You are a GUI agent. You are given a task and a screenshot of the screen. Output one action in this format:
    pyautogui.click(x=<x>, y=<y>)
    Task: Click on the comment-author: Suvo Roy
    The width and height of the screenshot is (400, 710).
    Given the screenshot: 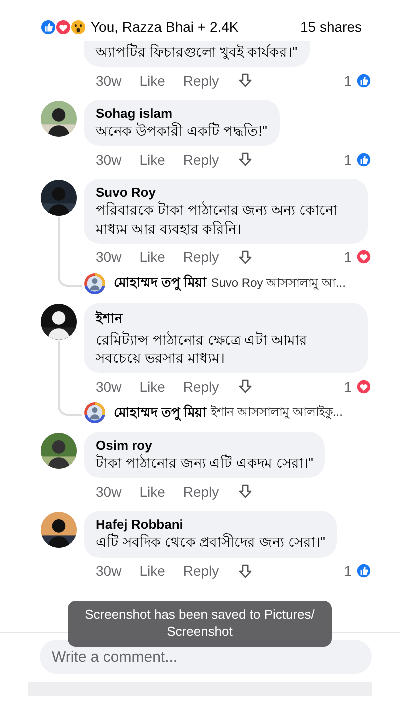 What is the action you would take?
    pyautogui.click(x=226, y=192)
    